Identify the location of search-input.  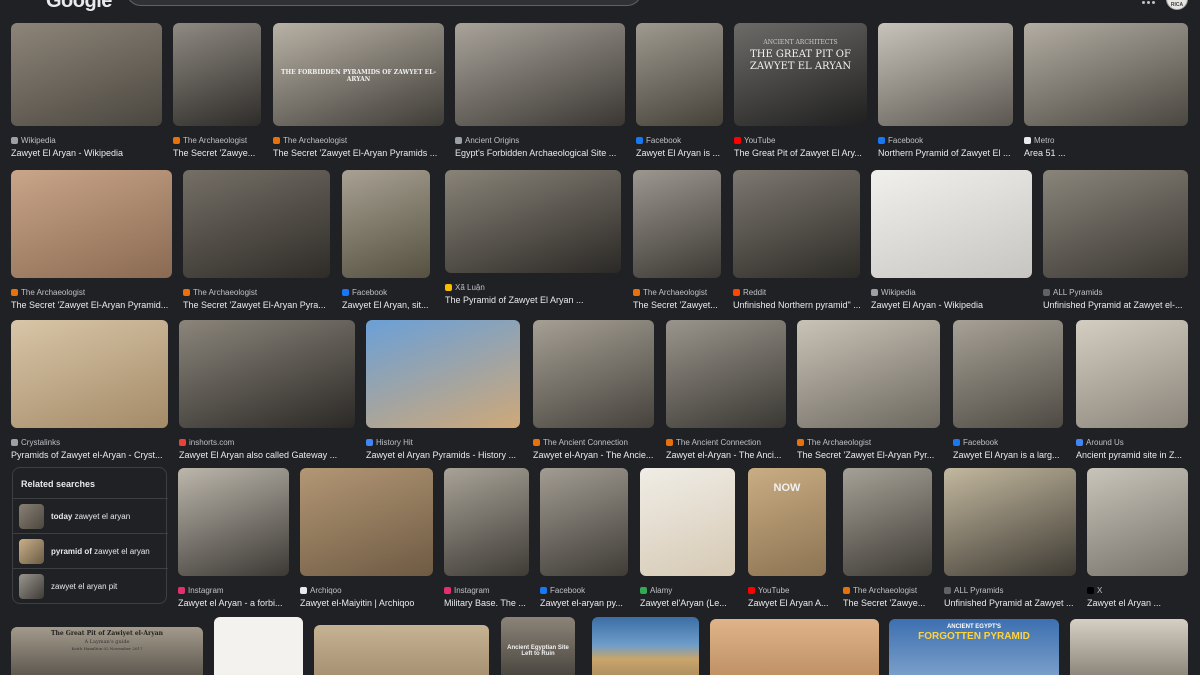
(384, 3).